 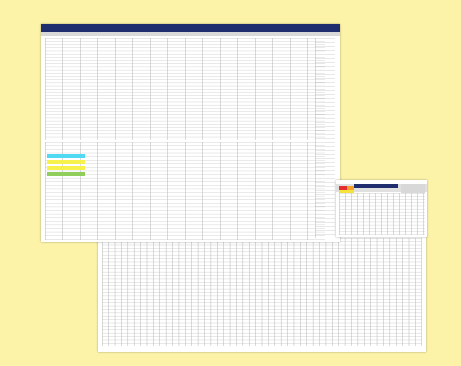 I want to click on main-sheet-title-bar, so click(x=190, y=28).